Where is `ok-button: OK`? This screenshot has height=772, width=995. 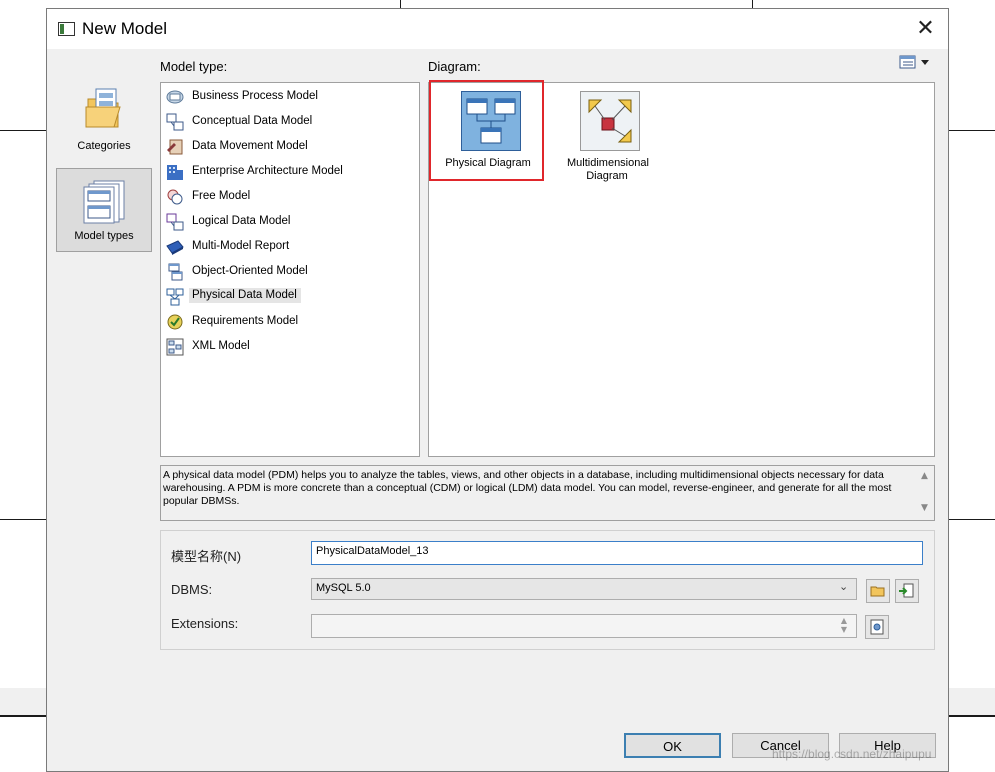 ok-button: OK is located at coordinates (672, 745).